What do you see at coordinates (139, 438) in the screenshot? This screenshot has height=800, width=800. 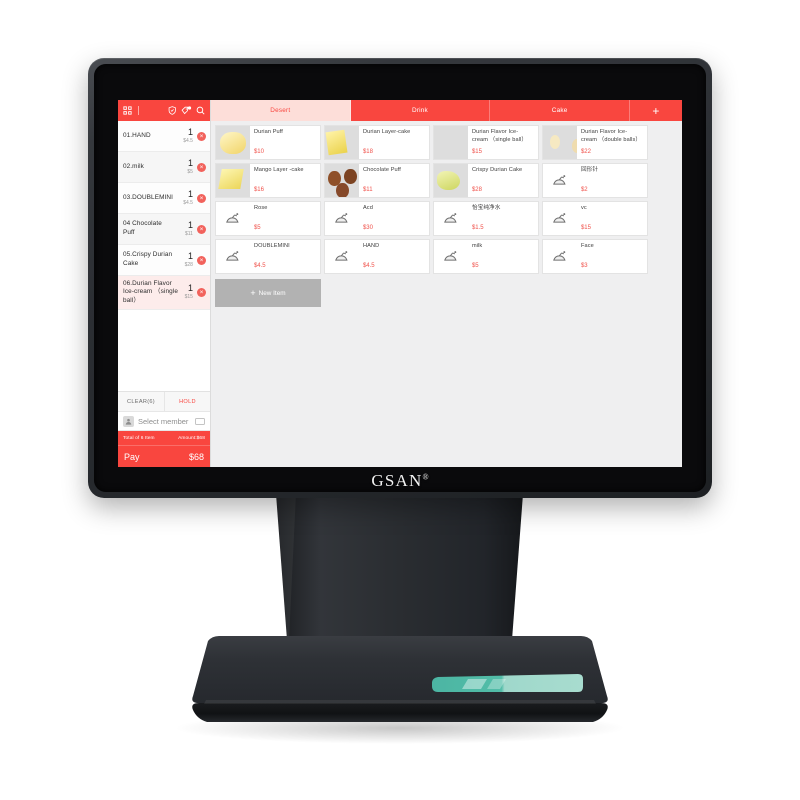 I see `total-count-label: Total of 6 Item` at bounding box center [139, 438].